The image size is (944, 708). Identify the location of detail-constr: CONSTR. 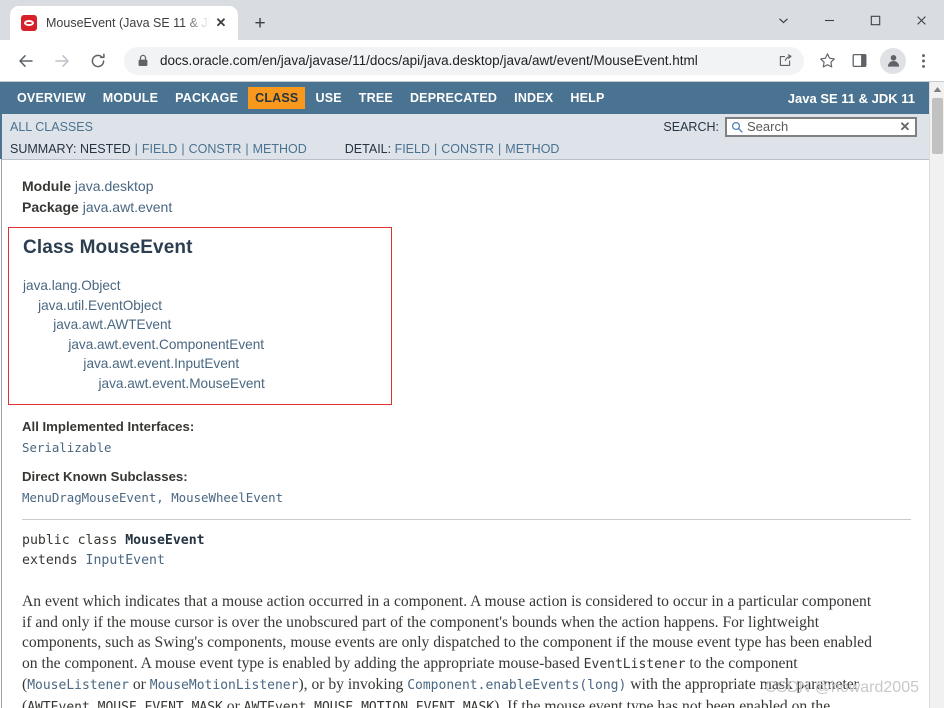
(467, 149).